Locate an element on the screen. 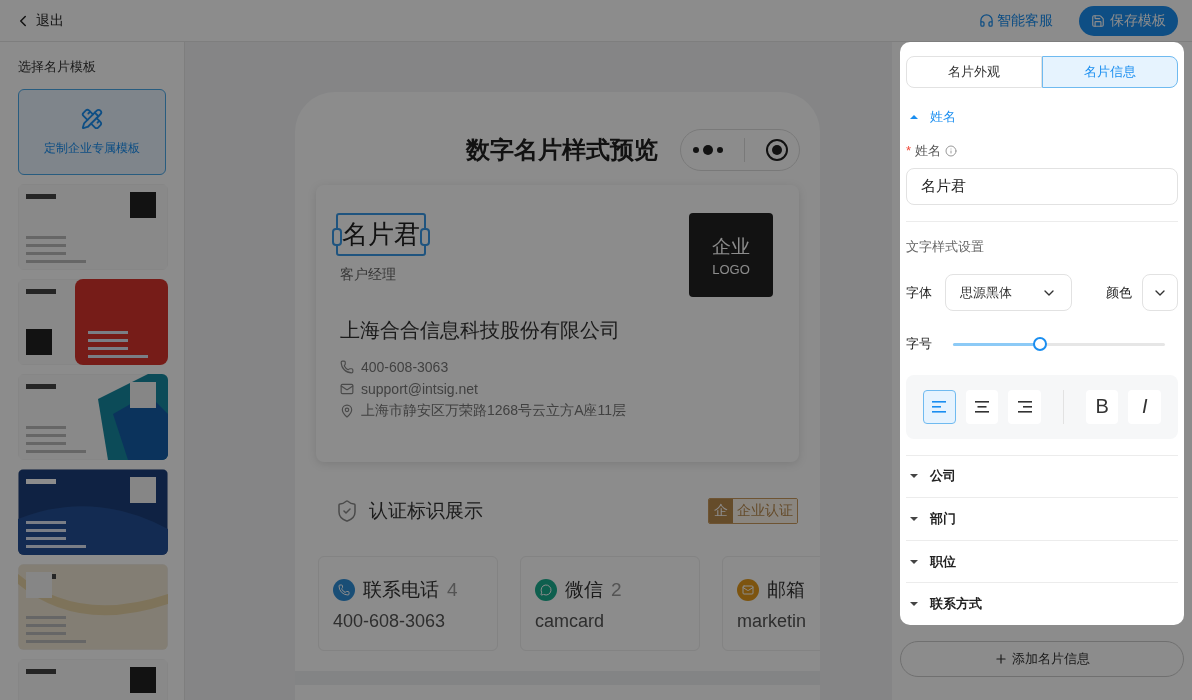 Image resolution: width=1192 pixels, height=700 pixels. section-title: 联系方式 is located at coordinates (956, 604).